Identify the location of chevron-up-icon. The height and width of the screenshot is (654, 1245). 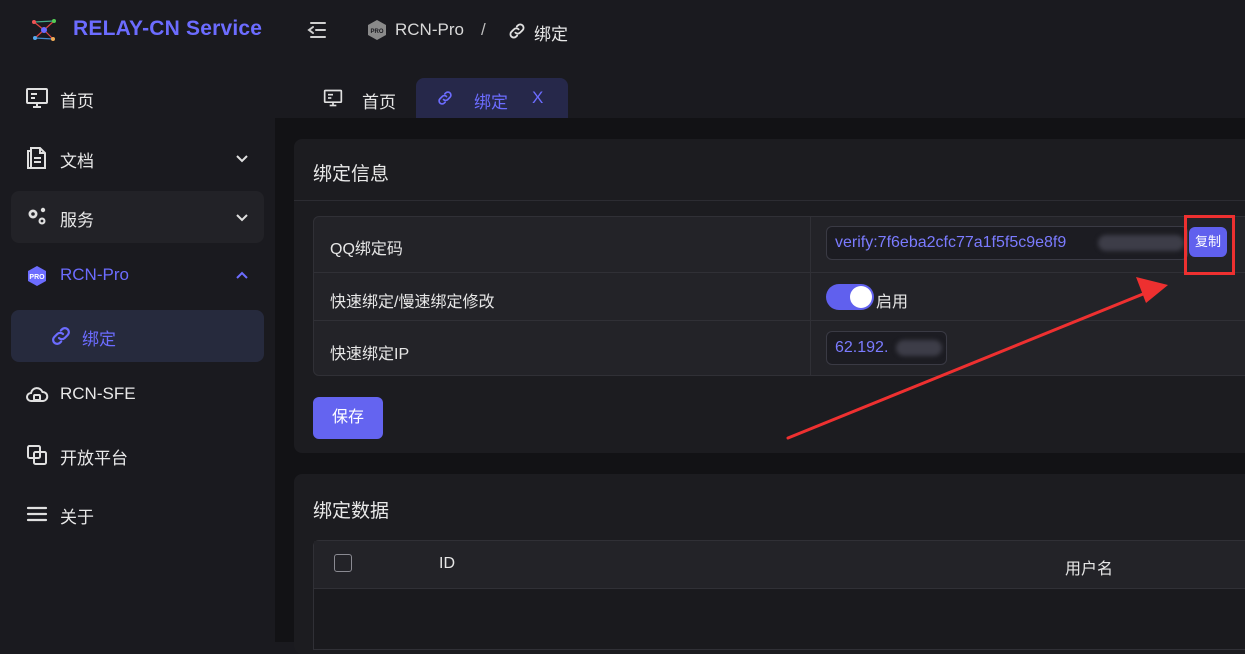
(242, 276).